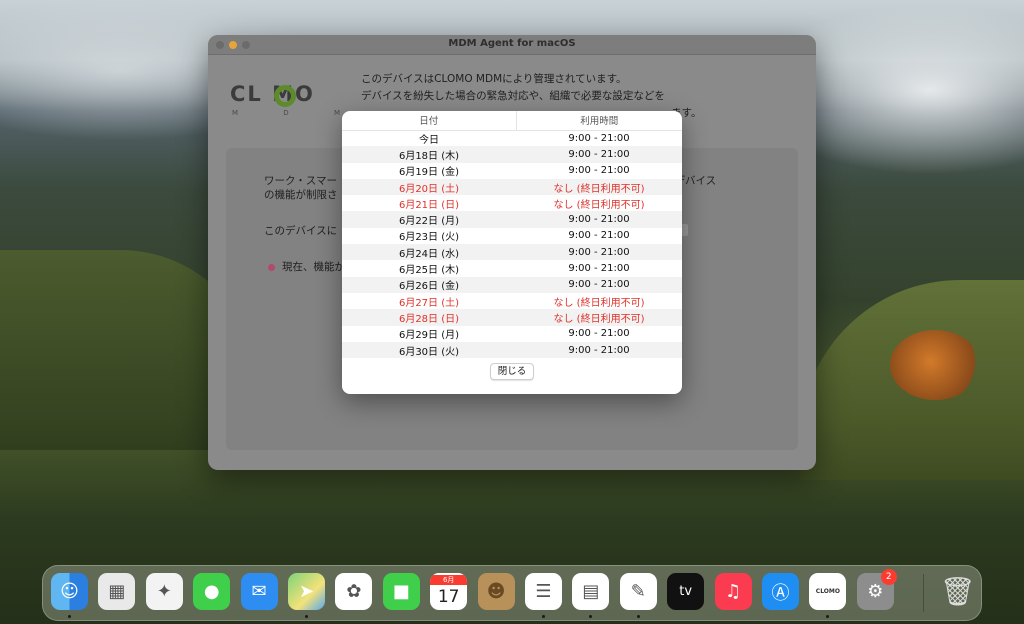  I want to click on row-date: 6月18日 (木), so click(429, 154).